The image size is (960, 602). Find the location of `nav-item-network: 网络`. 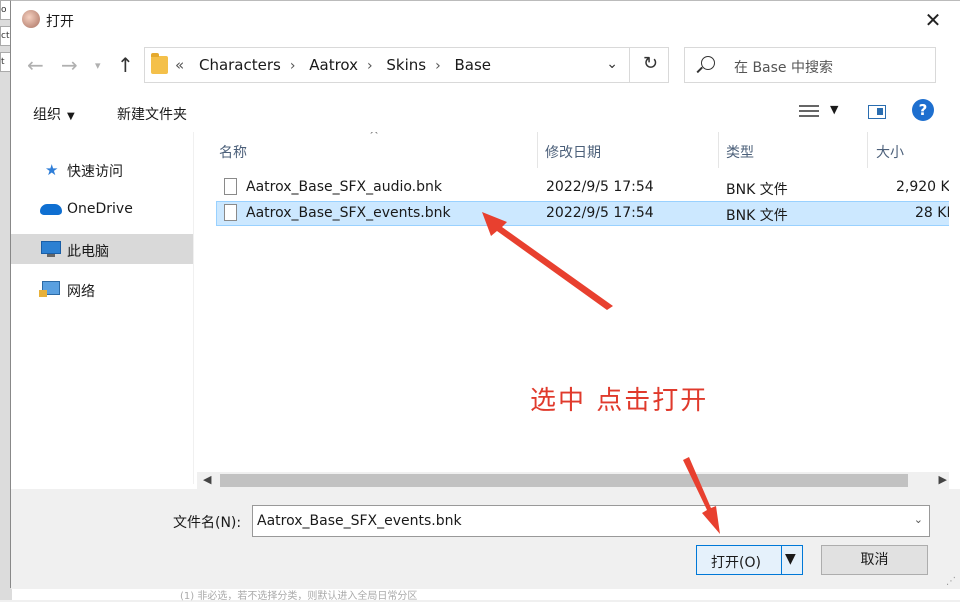

nav-item-network: 网络 is located at coordinates (102, 289).